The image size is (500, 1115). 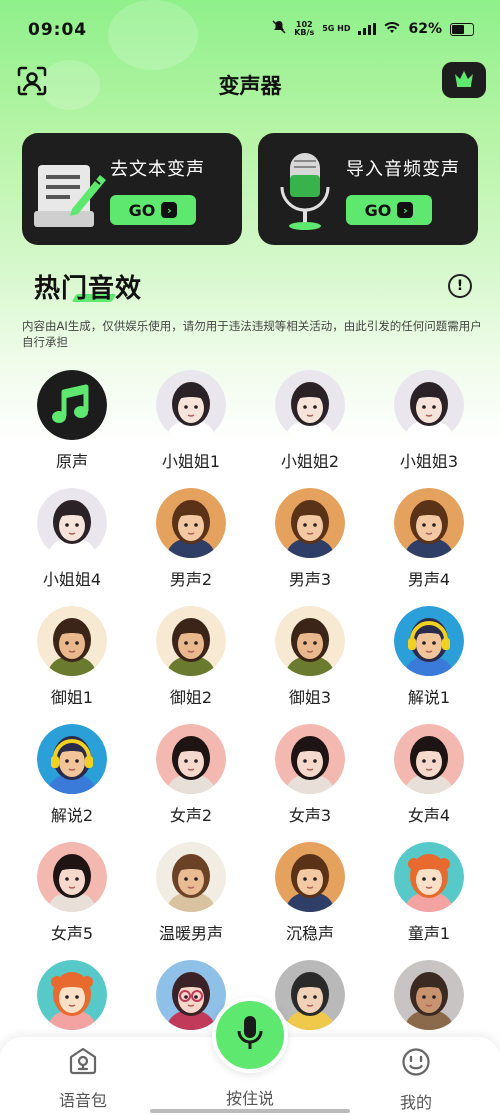 I want to click on voice-effect-item: 御姐3, so click(x=310, y=665).